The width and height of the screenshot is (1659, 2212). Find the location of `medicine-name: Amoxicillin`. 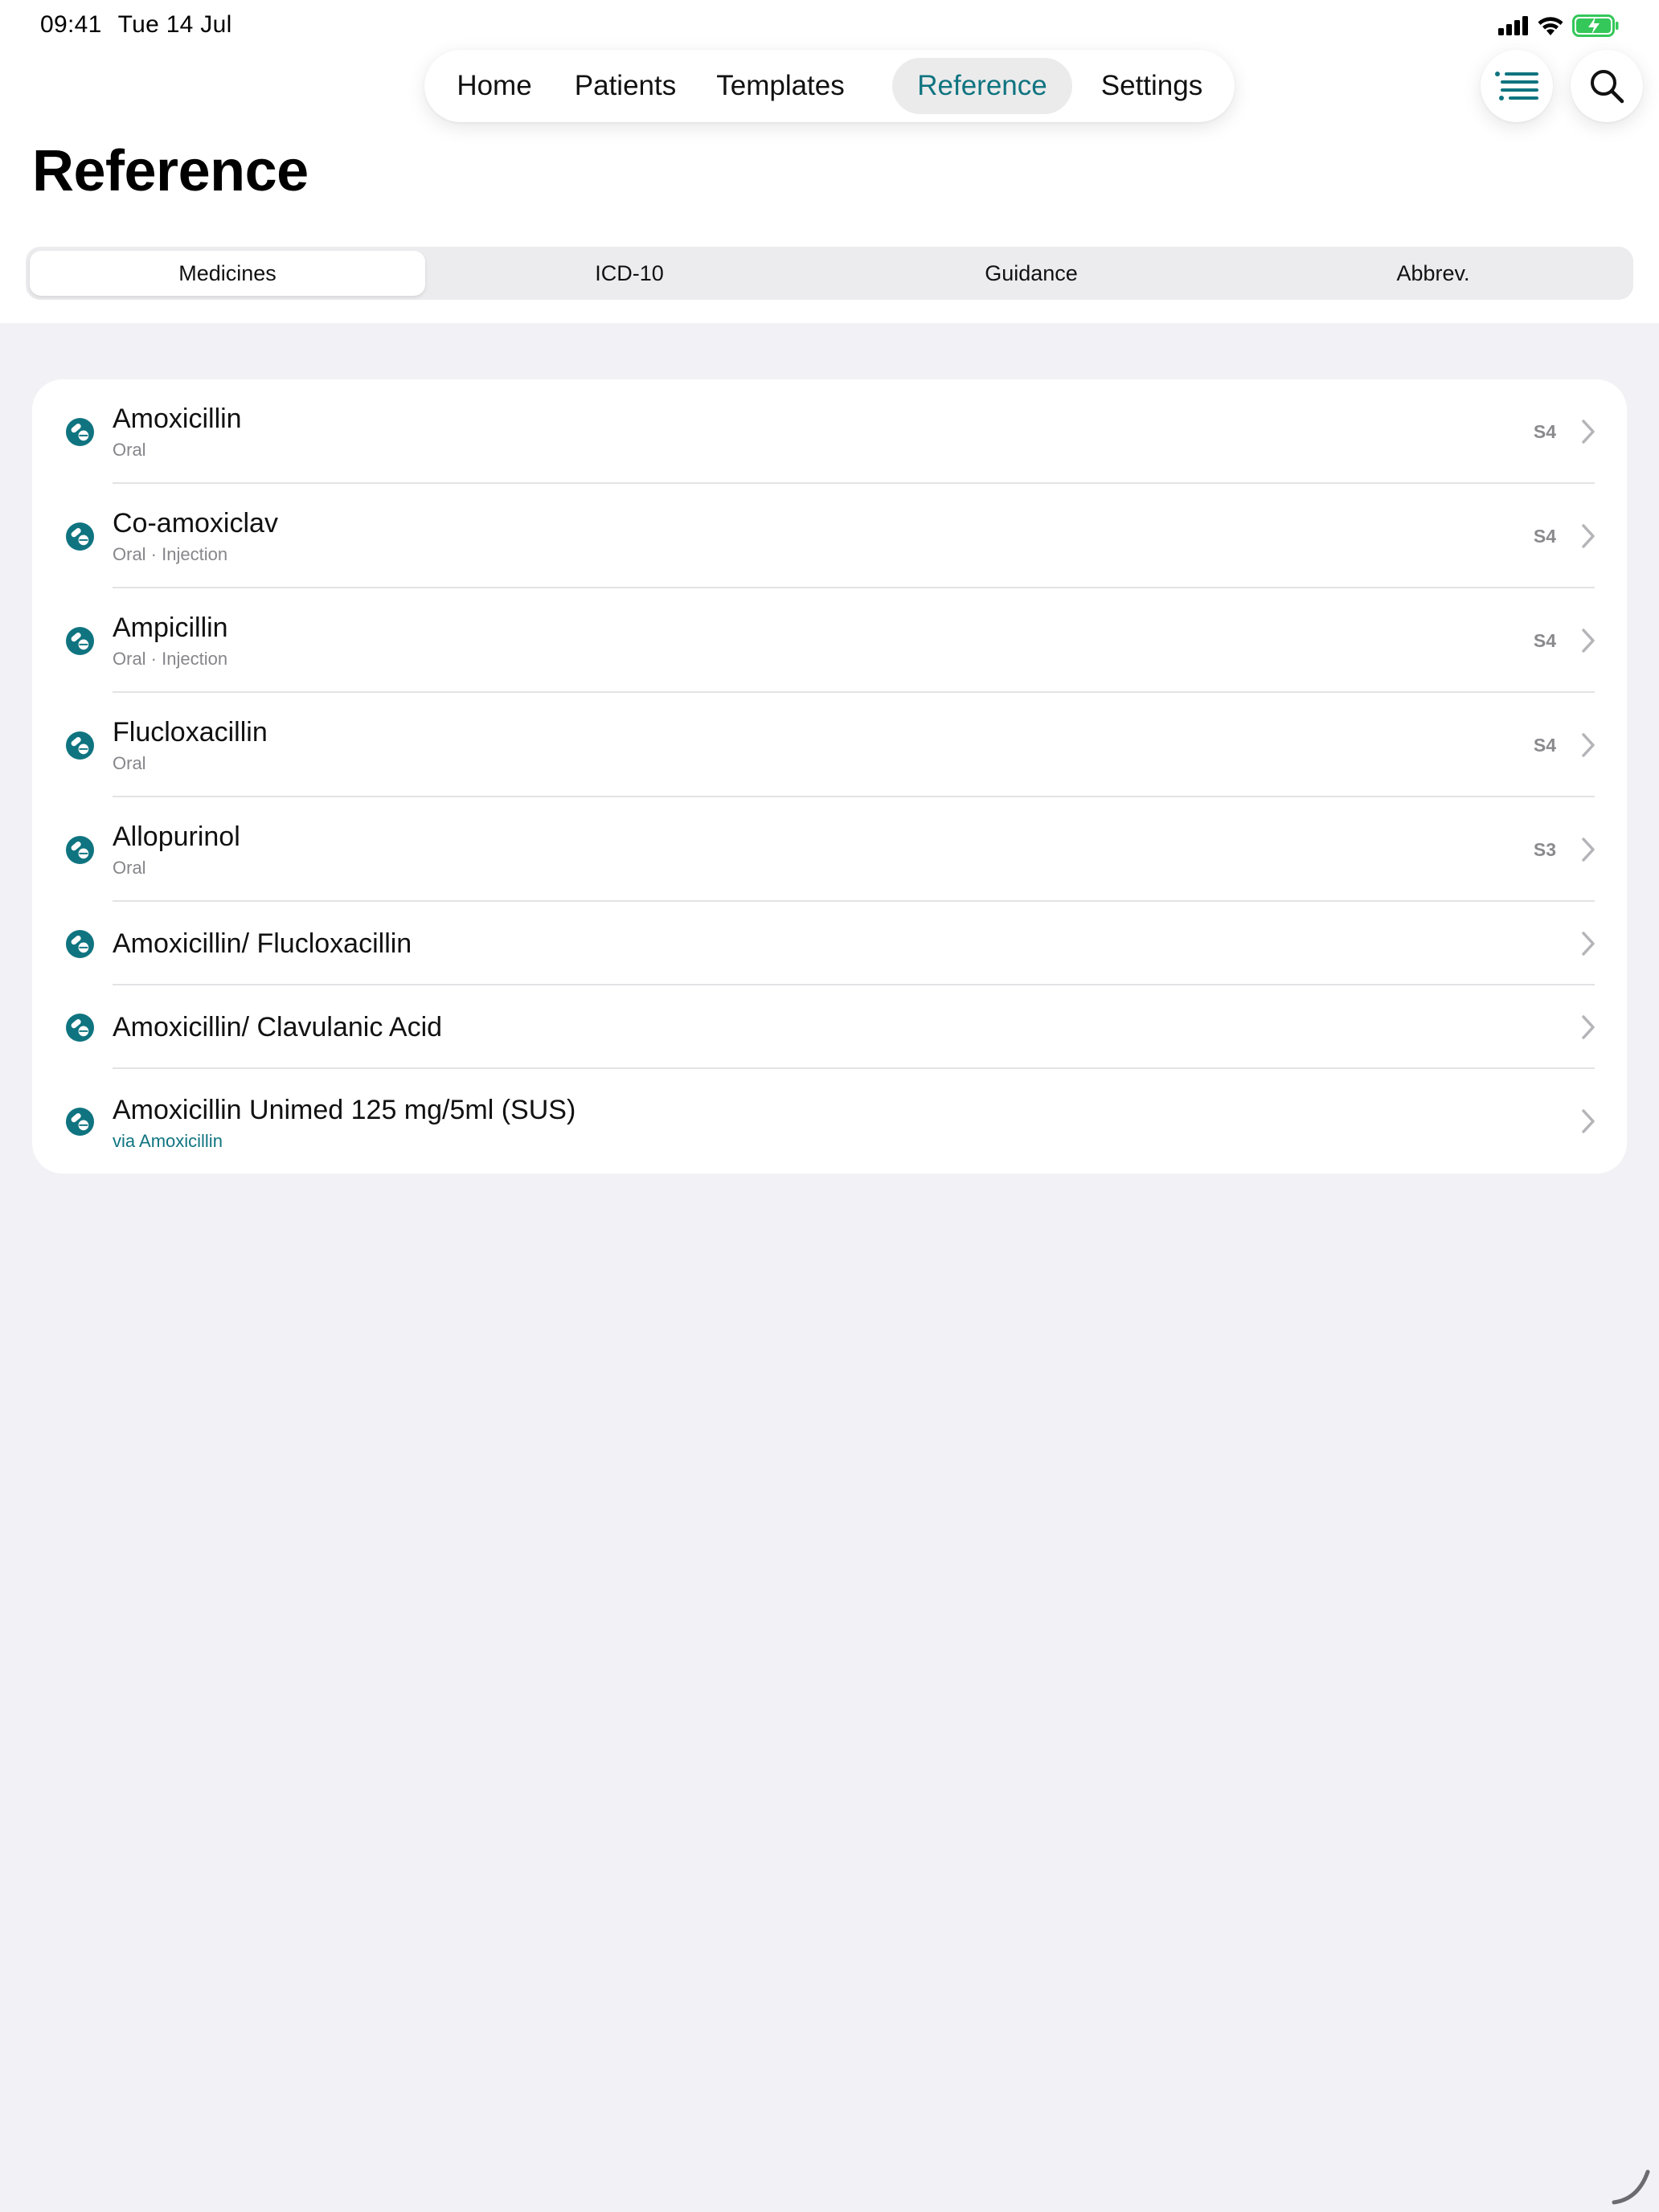

medicine-name: Amoxicillin is located at coordinates (177, 418).